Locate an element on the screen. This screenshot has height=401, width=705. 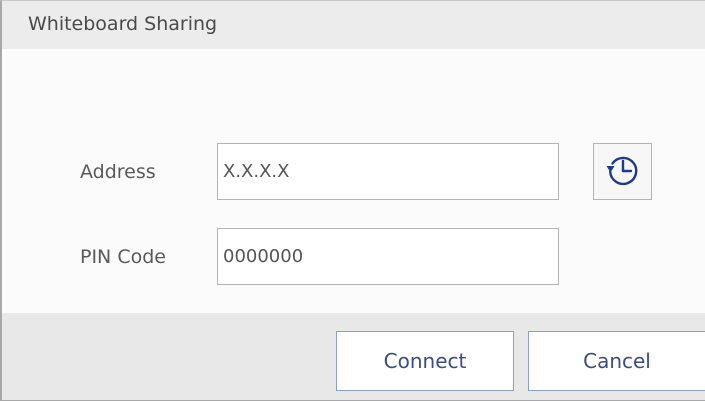
pin-code-label: PIN Code is located at coordinates (123, 257).